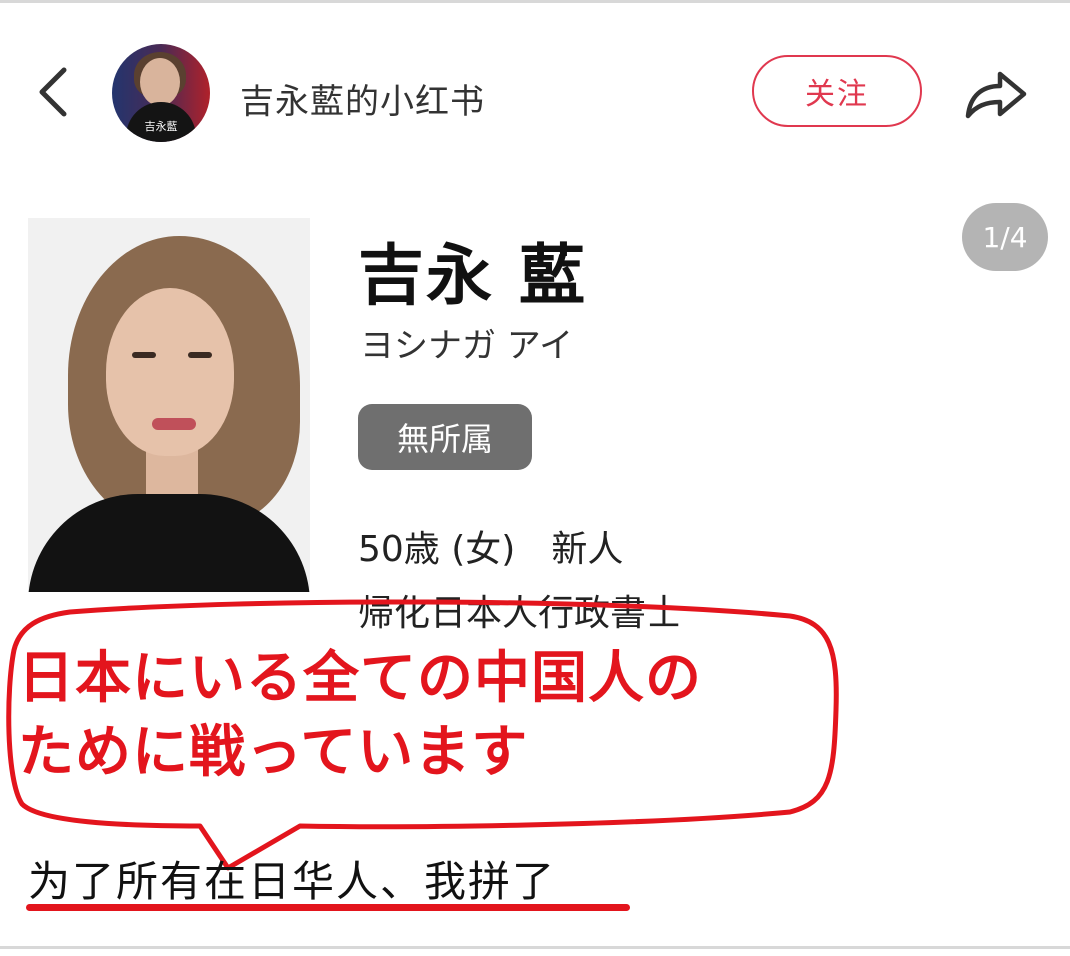 This screenshot has height=956, width=1070. I want to click on avatar-face, so click(160, 82).